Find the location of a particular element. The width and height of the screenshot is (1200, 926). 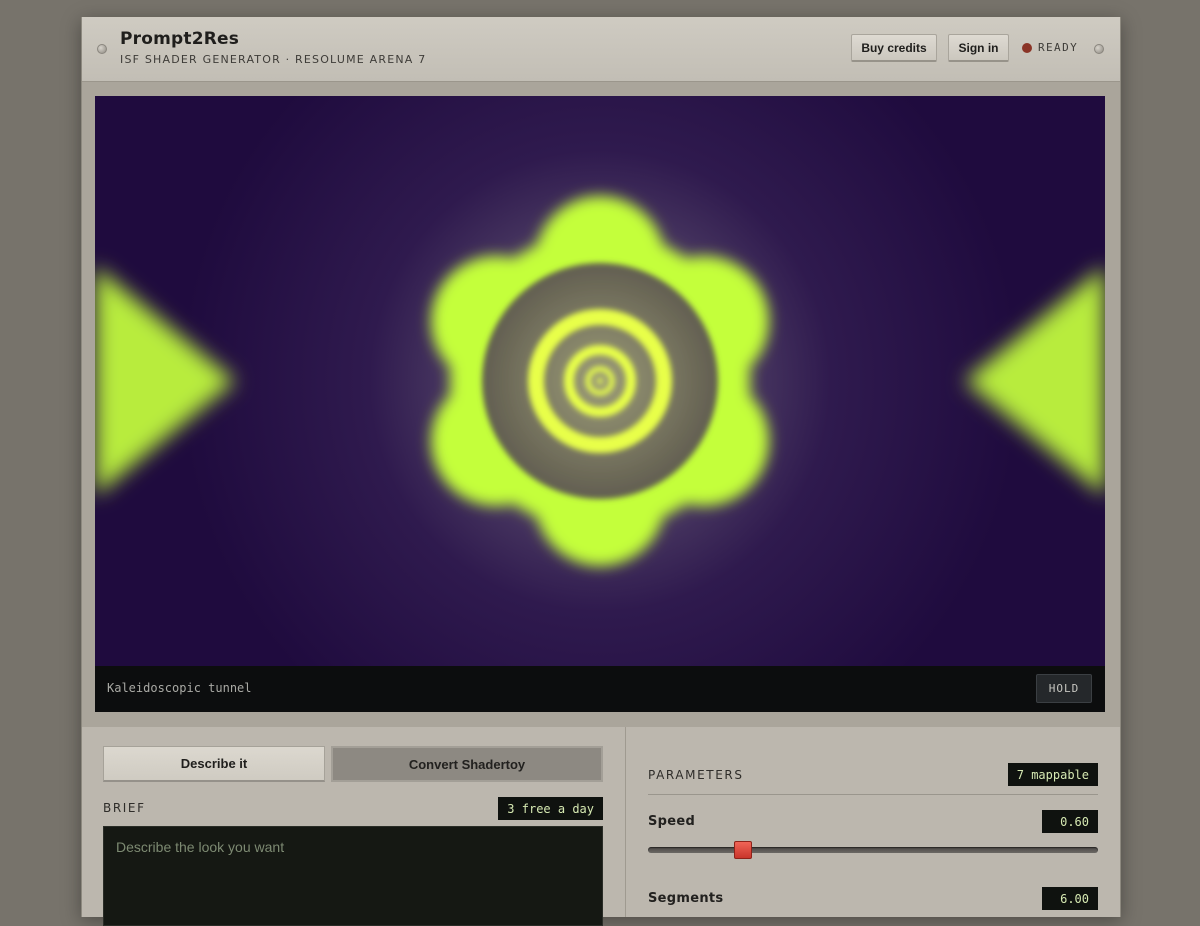

status-text: READY is located at coordinates (1058, 47).